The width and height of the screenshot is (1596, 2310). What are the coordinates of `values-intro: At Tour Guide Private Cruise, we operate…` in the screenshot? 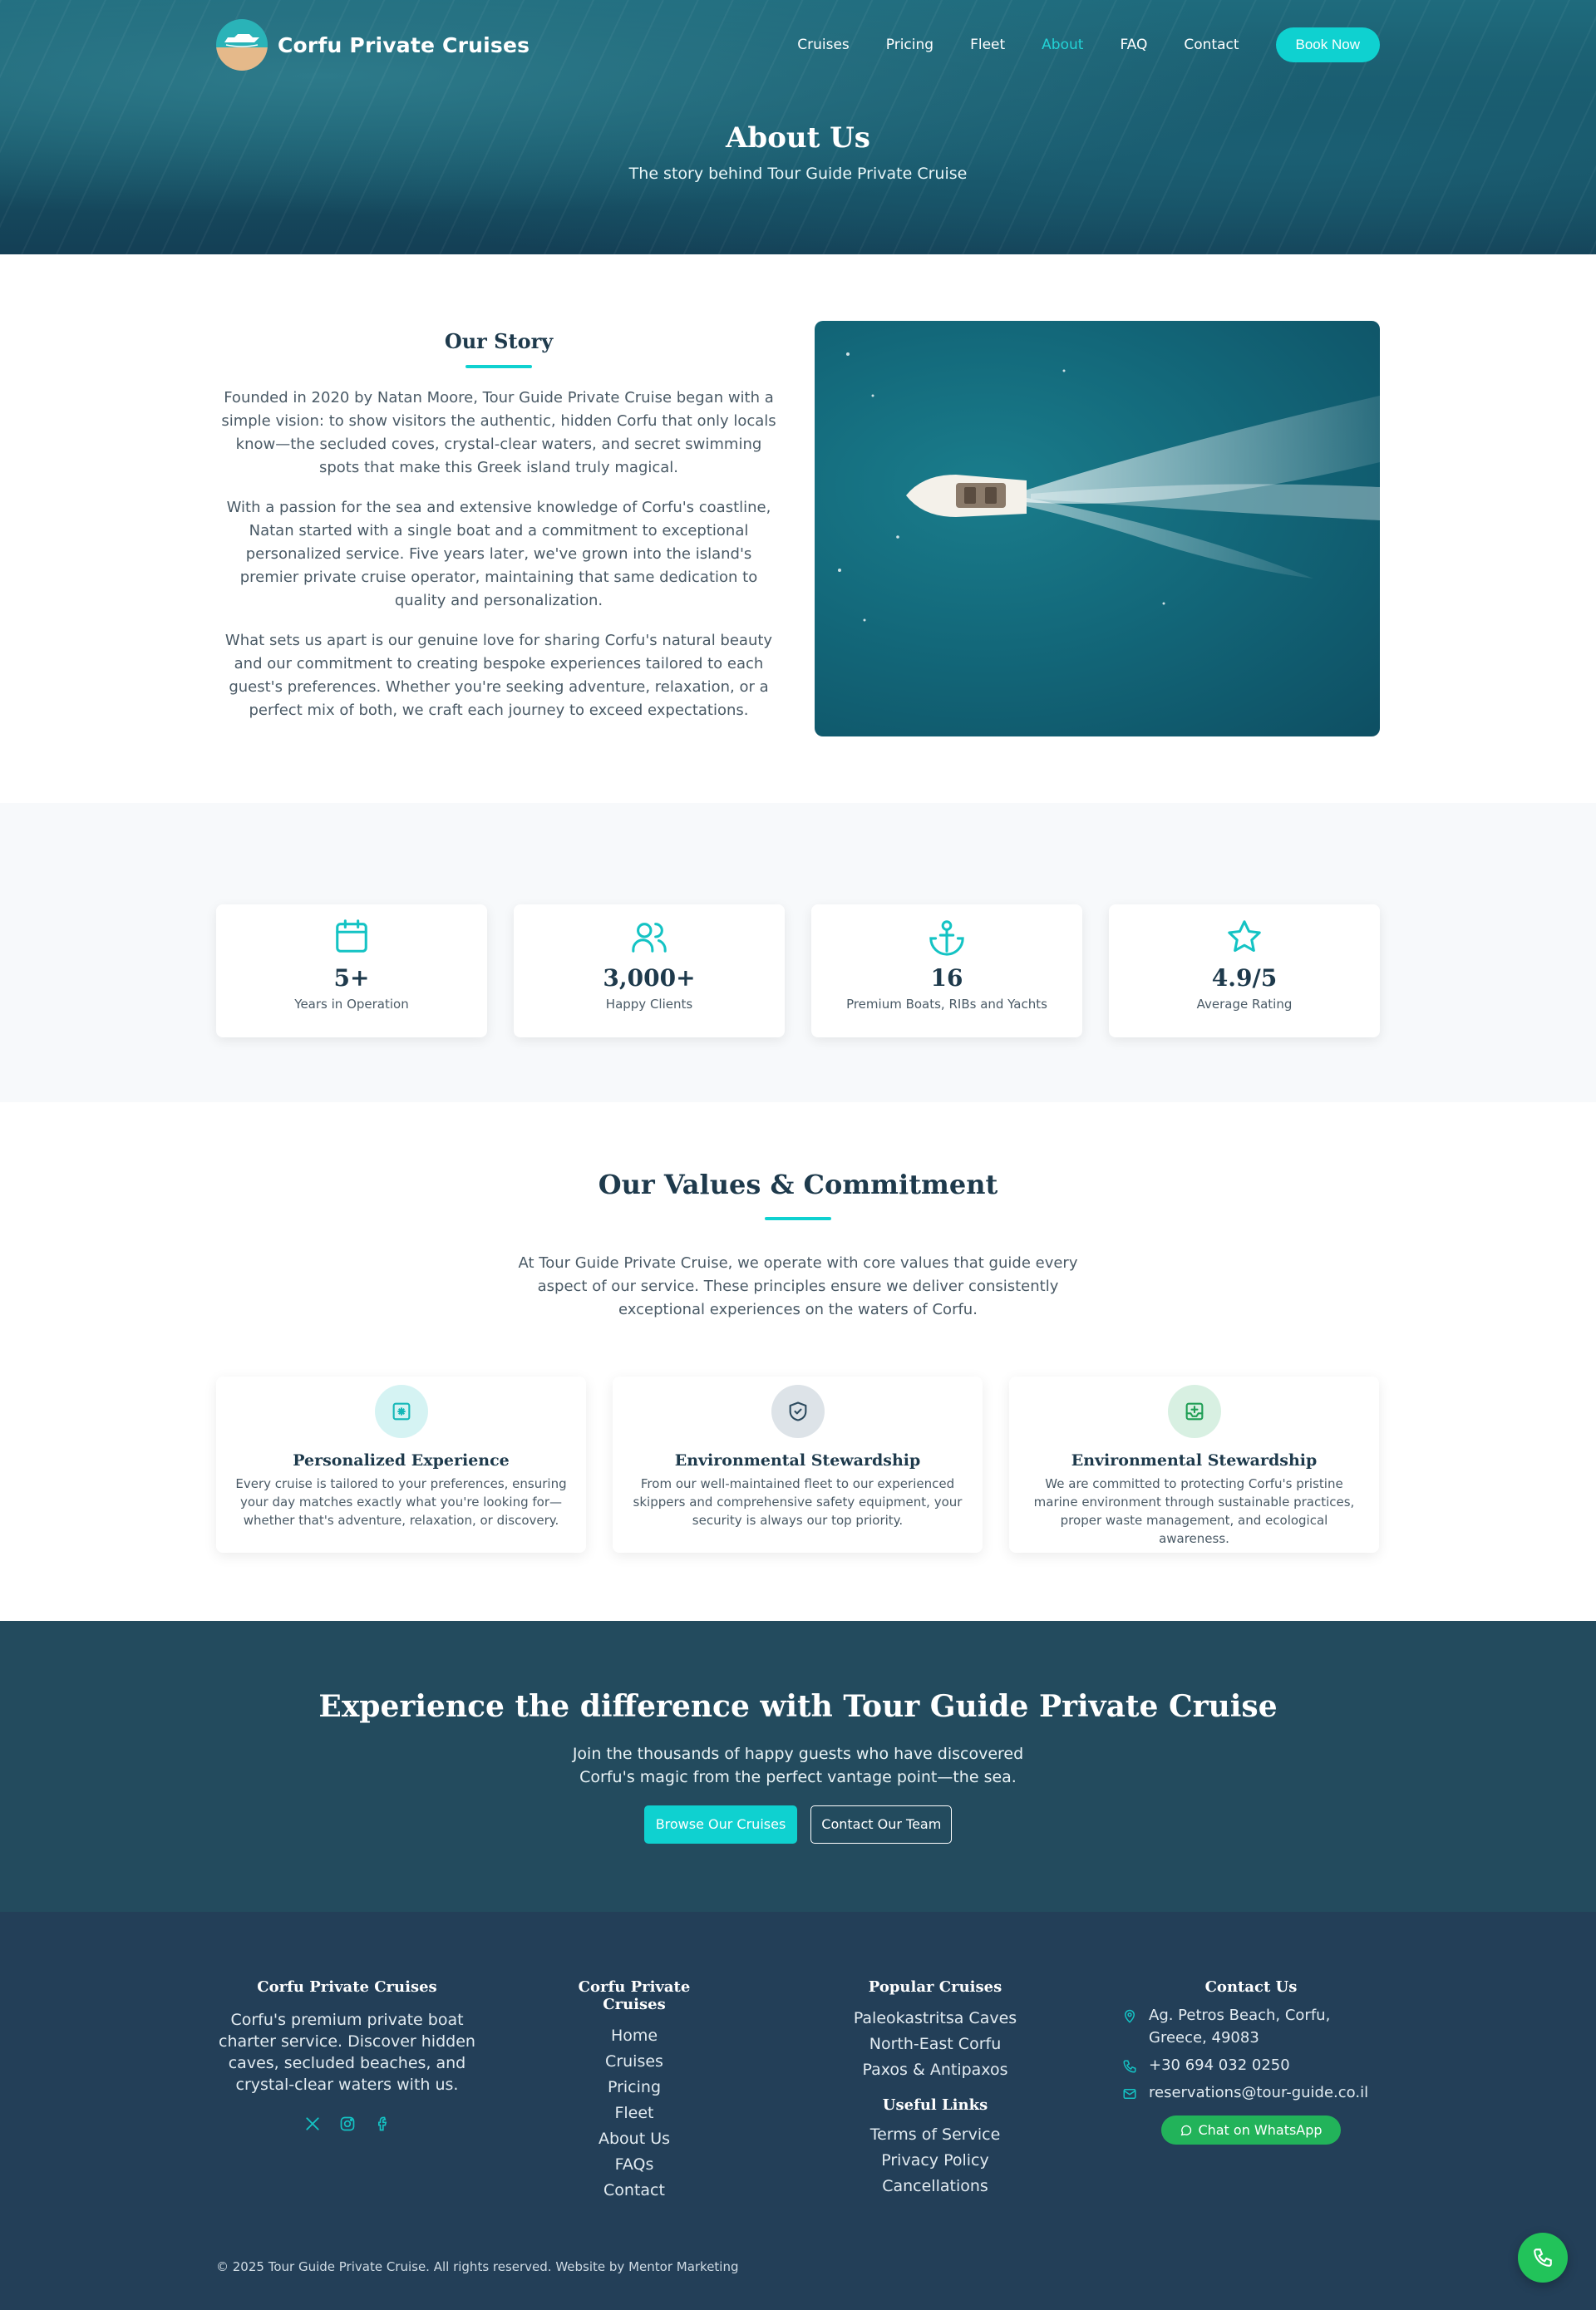 It's located at (798, 1286).